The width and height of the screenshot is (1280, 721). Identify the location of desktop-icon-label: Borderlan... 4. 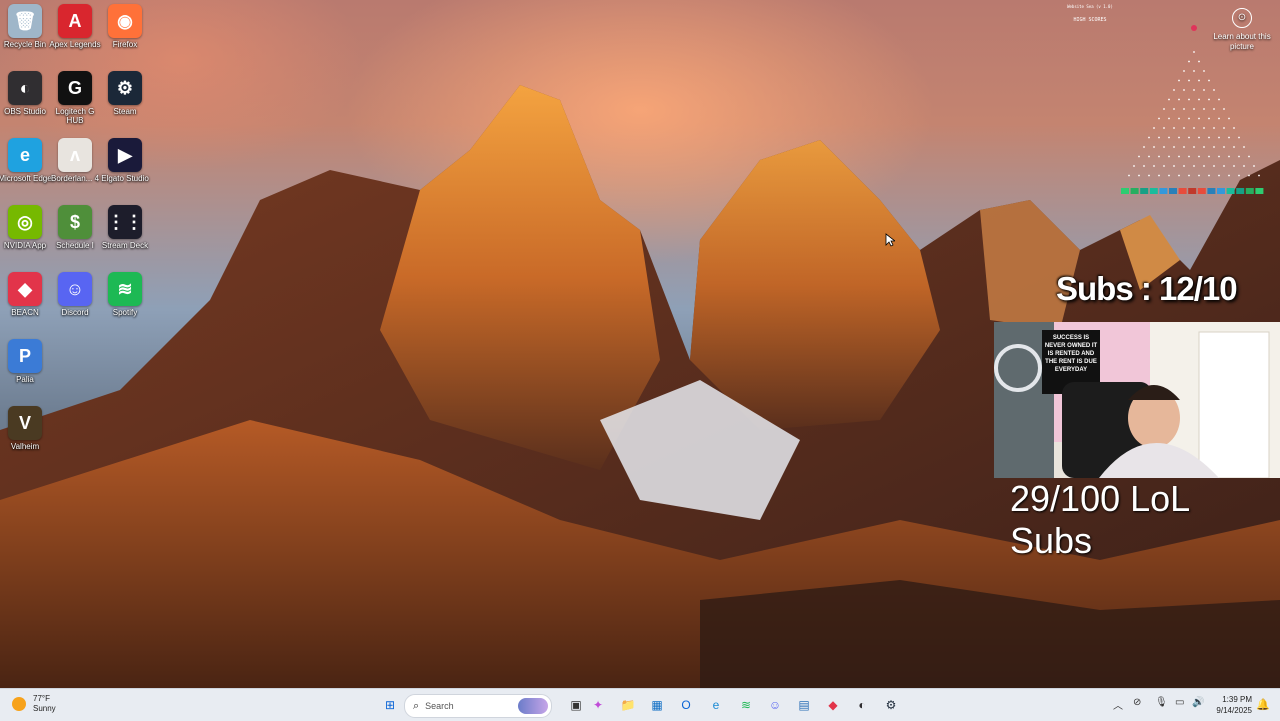
(75, 178).